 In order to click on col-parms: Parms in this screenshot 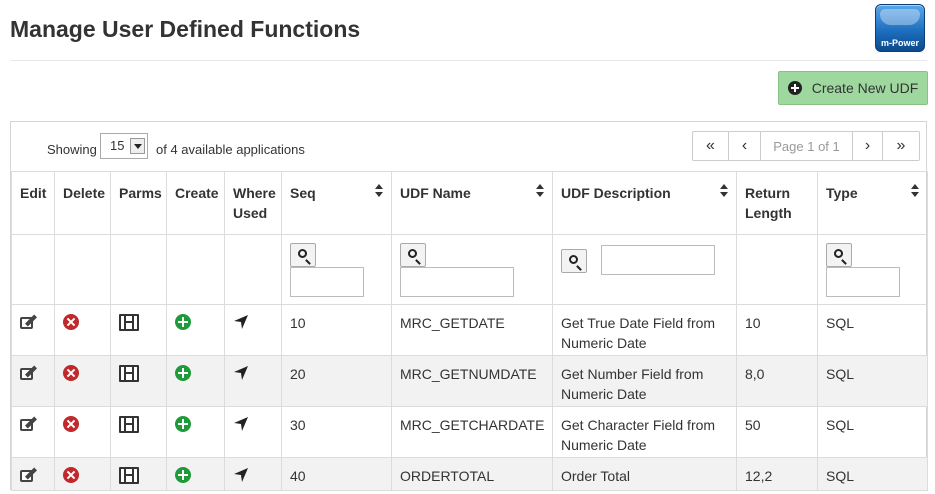, I will do `click(138, 203)`.